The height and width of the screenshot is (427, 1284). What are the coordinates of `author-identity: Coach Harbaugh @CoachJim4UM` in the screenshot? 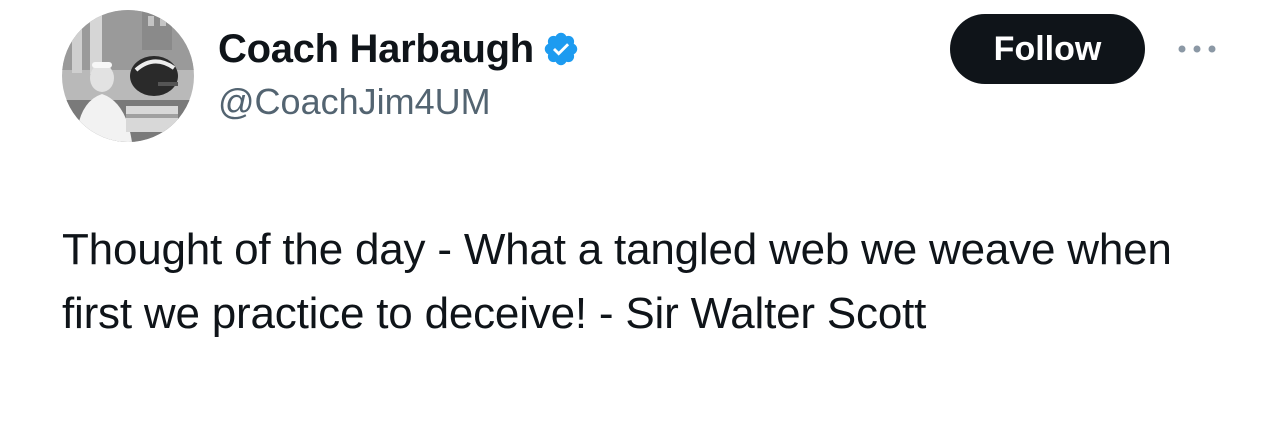 It's located at (399, 74).